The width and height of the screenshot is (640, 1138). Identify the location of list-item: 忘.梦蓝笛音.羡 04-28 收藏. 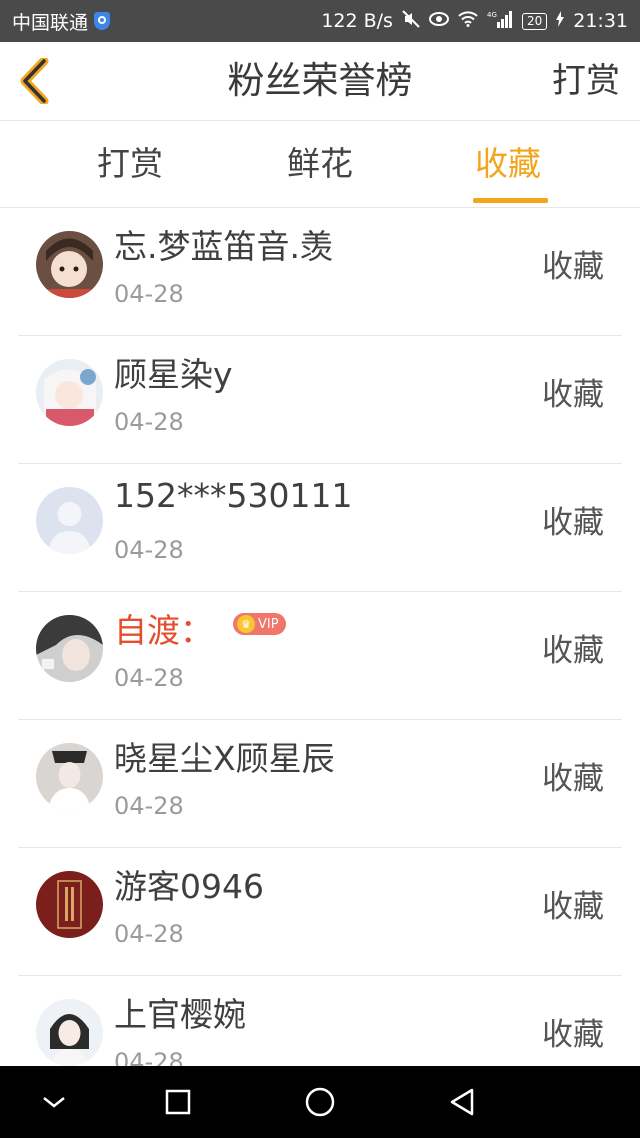
(320, 272).